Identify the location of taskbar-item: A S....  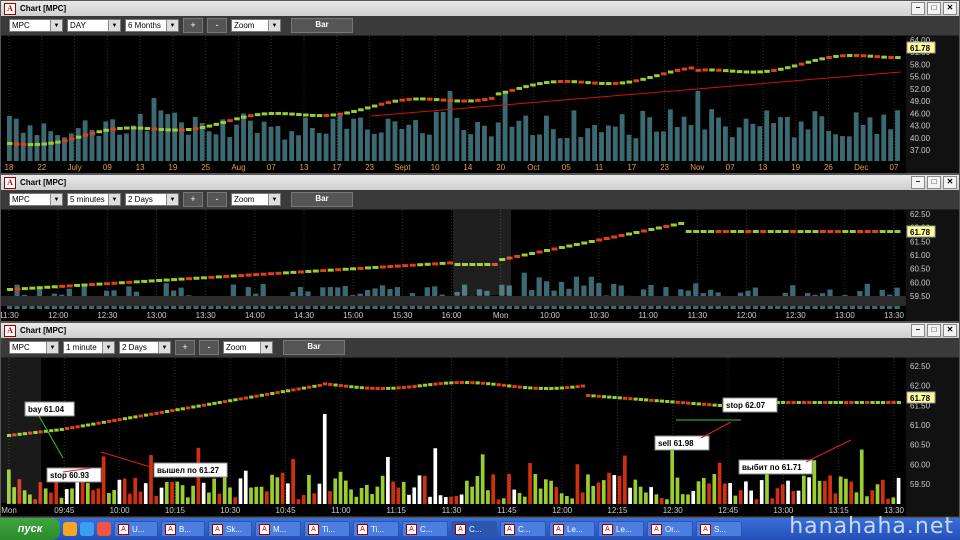
(719, 529).